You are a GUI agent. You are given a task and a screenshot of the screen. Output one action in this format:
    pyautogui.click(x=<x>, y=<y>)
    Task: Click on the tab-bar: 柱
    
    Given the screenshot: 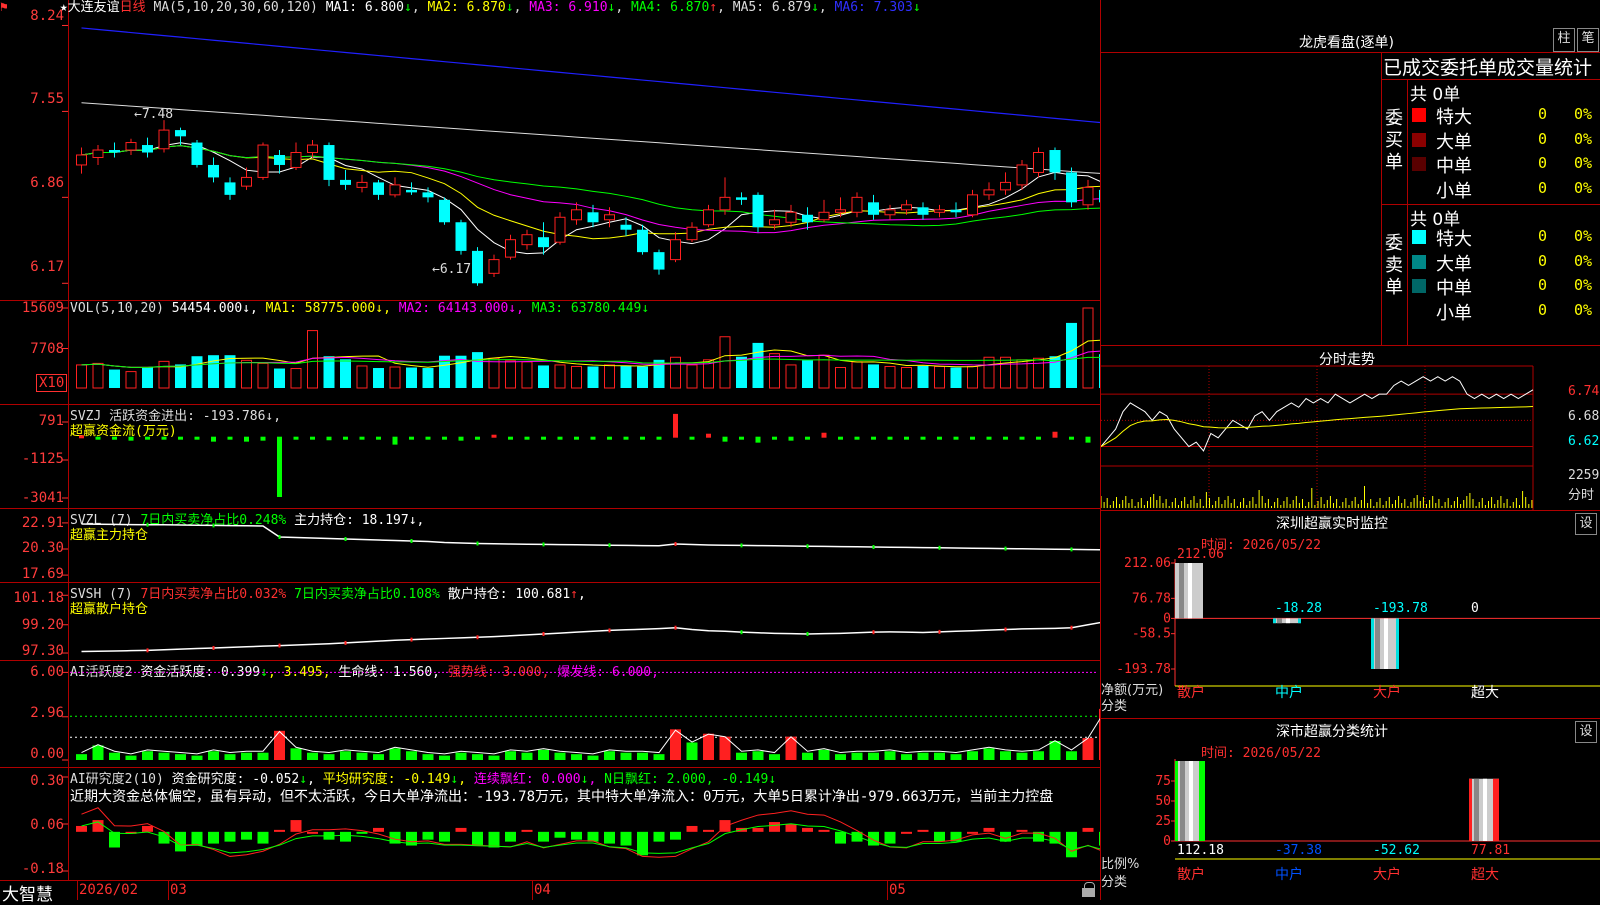 What is the action you would take?
    pyautogui.click(x=1564, y=40)
    